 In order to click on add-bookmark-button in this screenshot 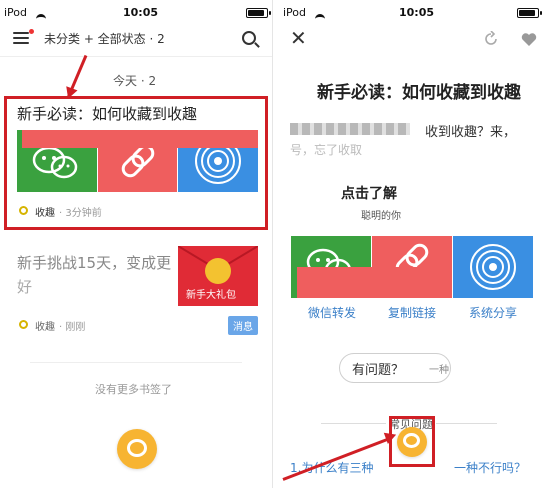, I will do `click(137, 449)`.